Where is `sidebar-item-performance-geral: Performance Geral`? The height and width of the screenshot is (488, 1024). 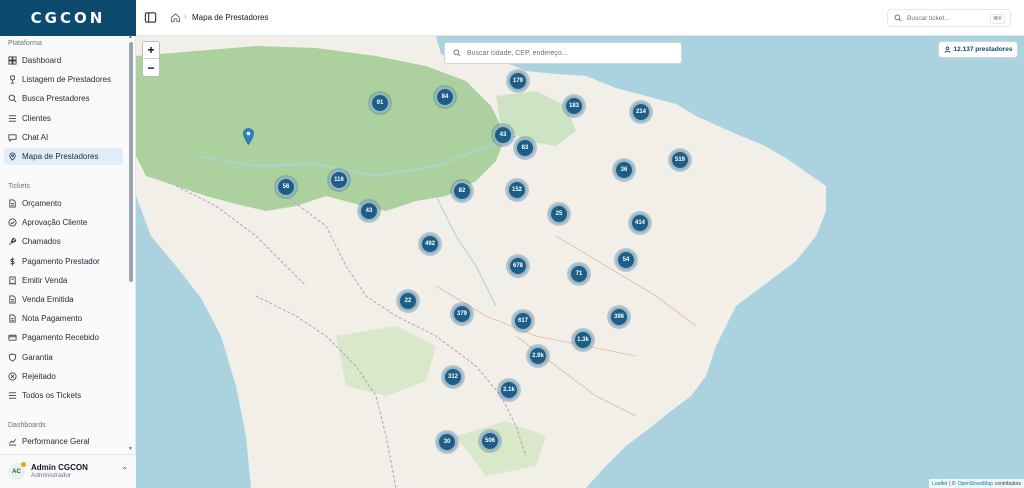 sidebar-item-performance-geral: Performance Geral is located at coordinates (63, 441).